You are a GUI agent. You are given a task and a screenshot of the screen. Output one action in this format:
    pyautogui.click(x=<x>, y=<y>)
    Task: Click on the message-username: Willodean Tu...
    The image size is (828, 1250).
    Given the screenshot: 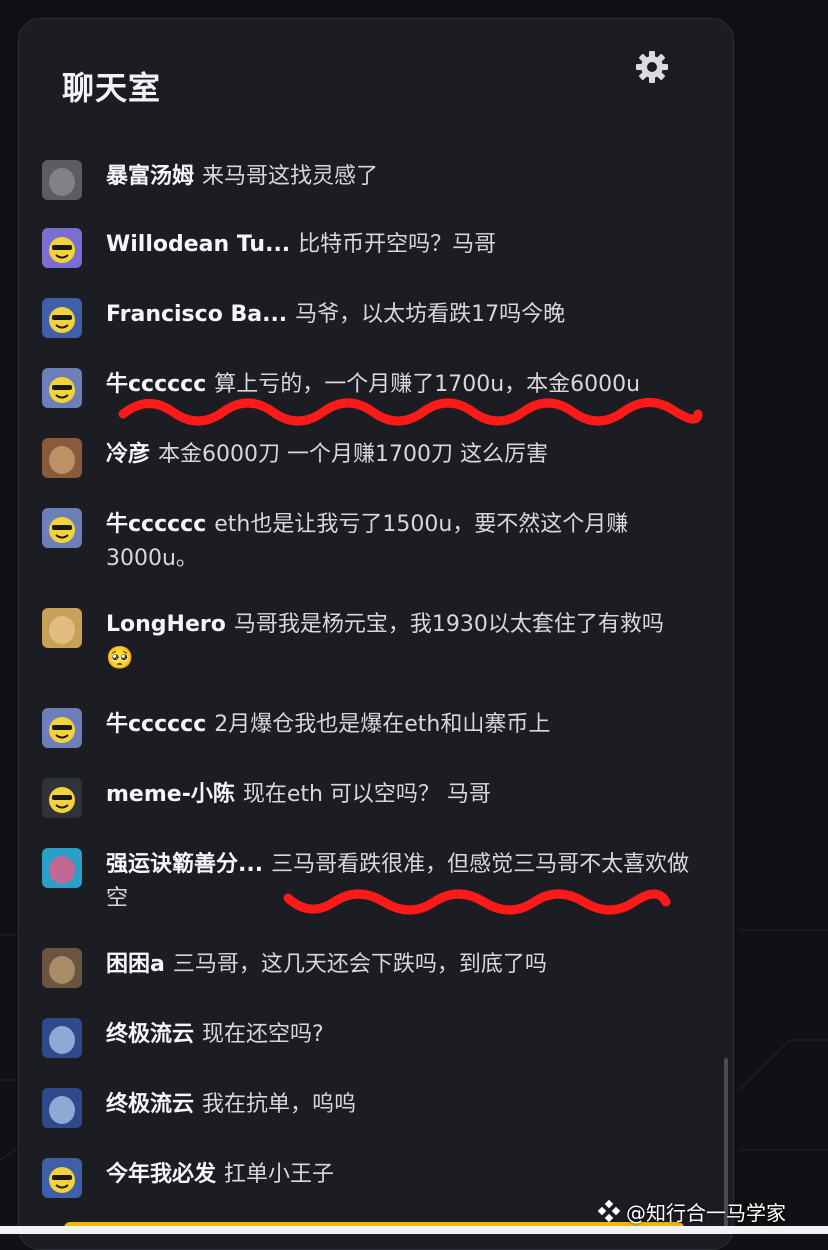 What is the action you would take?
    pyautogui.click(x=198, y=244)
    